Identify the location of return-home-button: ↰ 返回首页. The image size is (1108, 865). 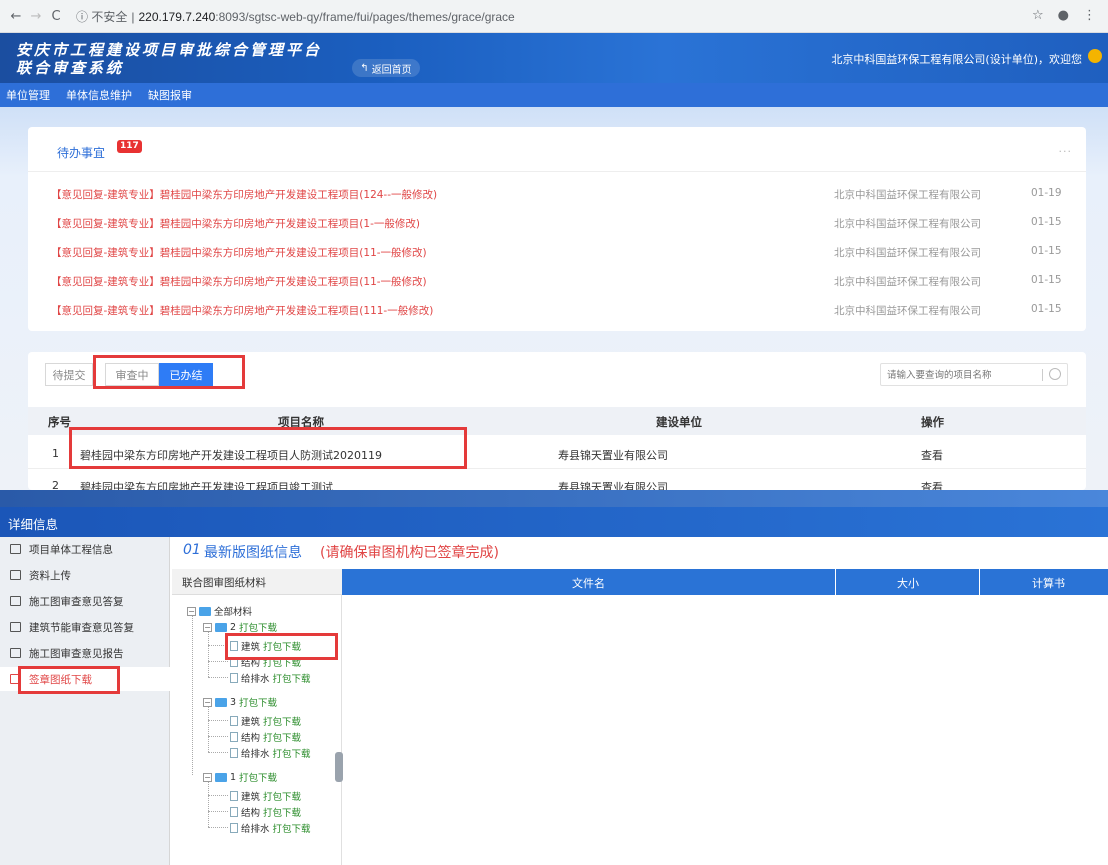
(386, 68).